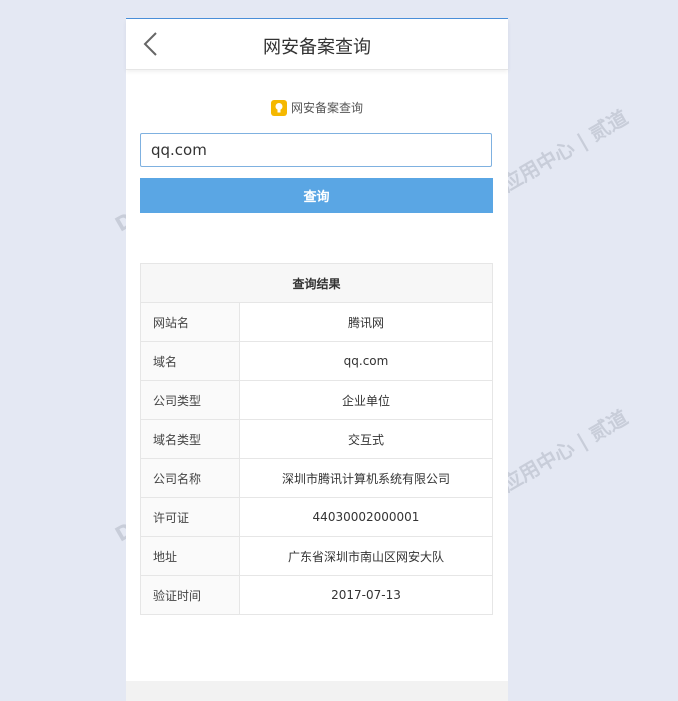 The height and width of the screenshot is (701, 678). I want to click on lightbulb-icon, so click(278, 107).